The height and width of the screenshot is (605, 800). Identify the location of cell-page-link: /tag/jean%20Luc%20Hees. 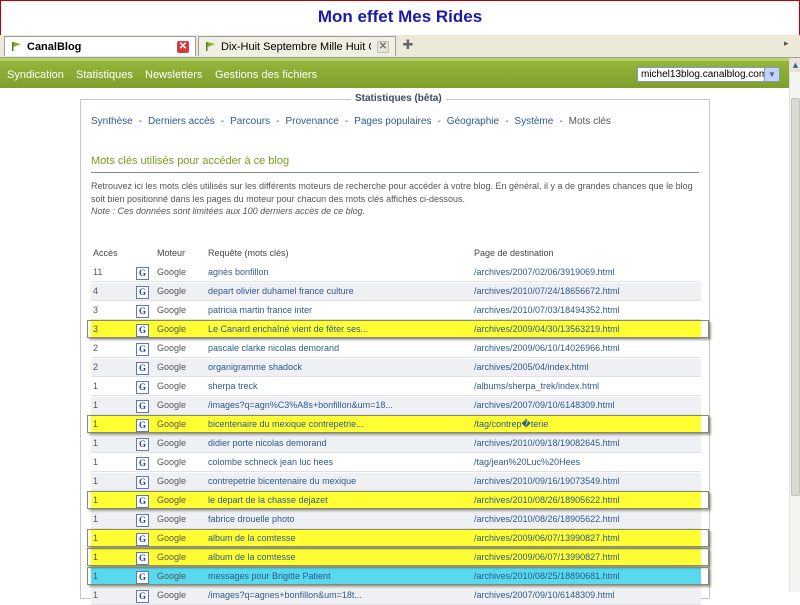
(527, 462).